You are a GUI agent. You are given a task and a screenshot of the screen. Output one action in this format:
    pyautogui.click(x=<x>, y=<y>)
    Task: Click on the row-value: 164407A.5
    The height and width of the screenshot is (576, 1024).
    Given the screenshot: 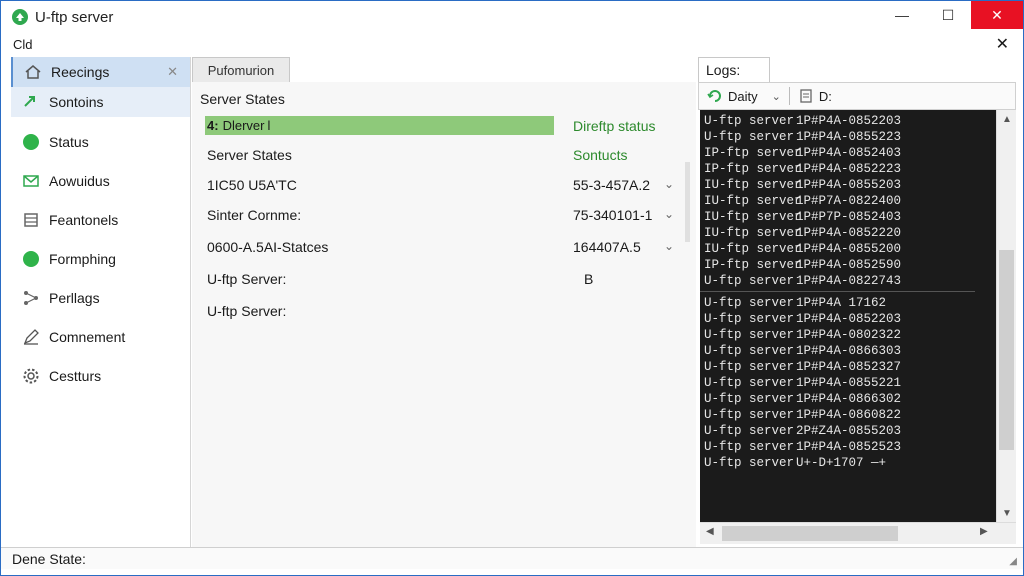 What is the action you would take?
    pyautogui.click(x=607, y=247)
    